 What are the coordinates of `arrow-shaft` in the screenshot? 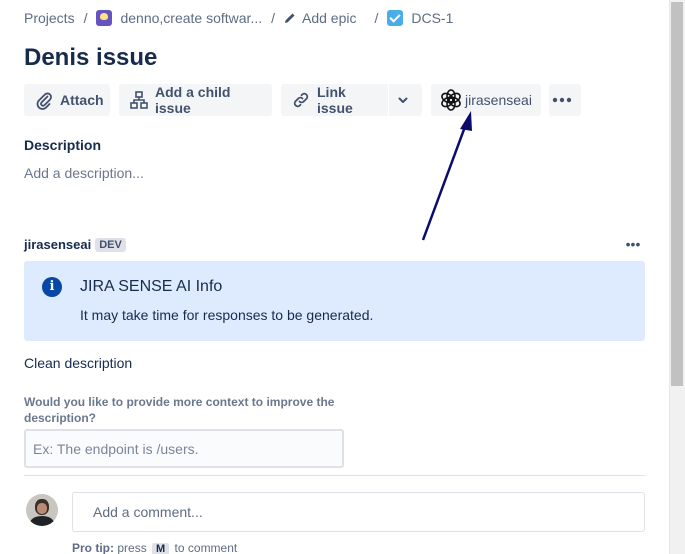 It's located at (444, 182).